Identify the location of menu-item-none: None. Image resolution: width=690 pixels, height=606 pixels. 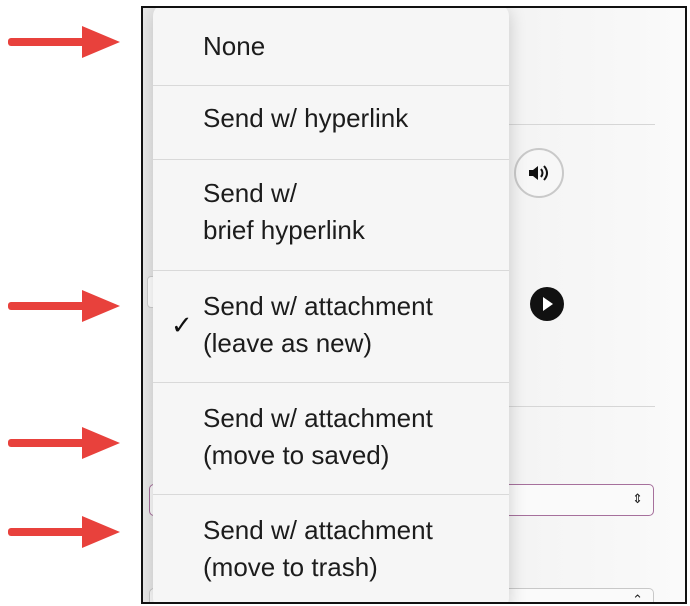
(331, 53).